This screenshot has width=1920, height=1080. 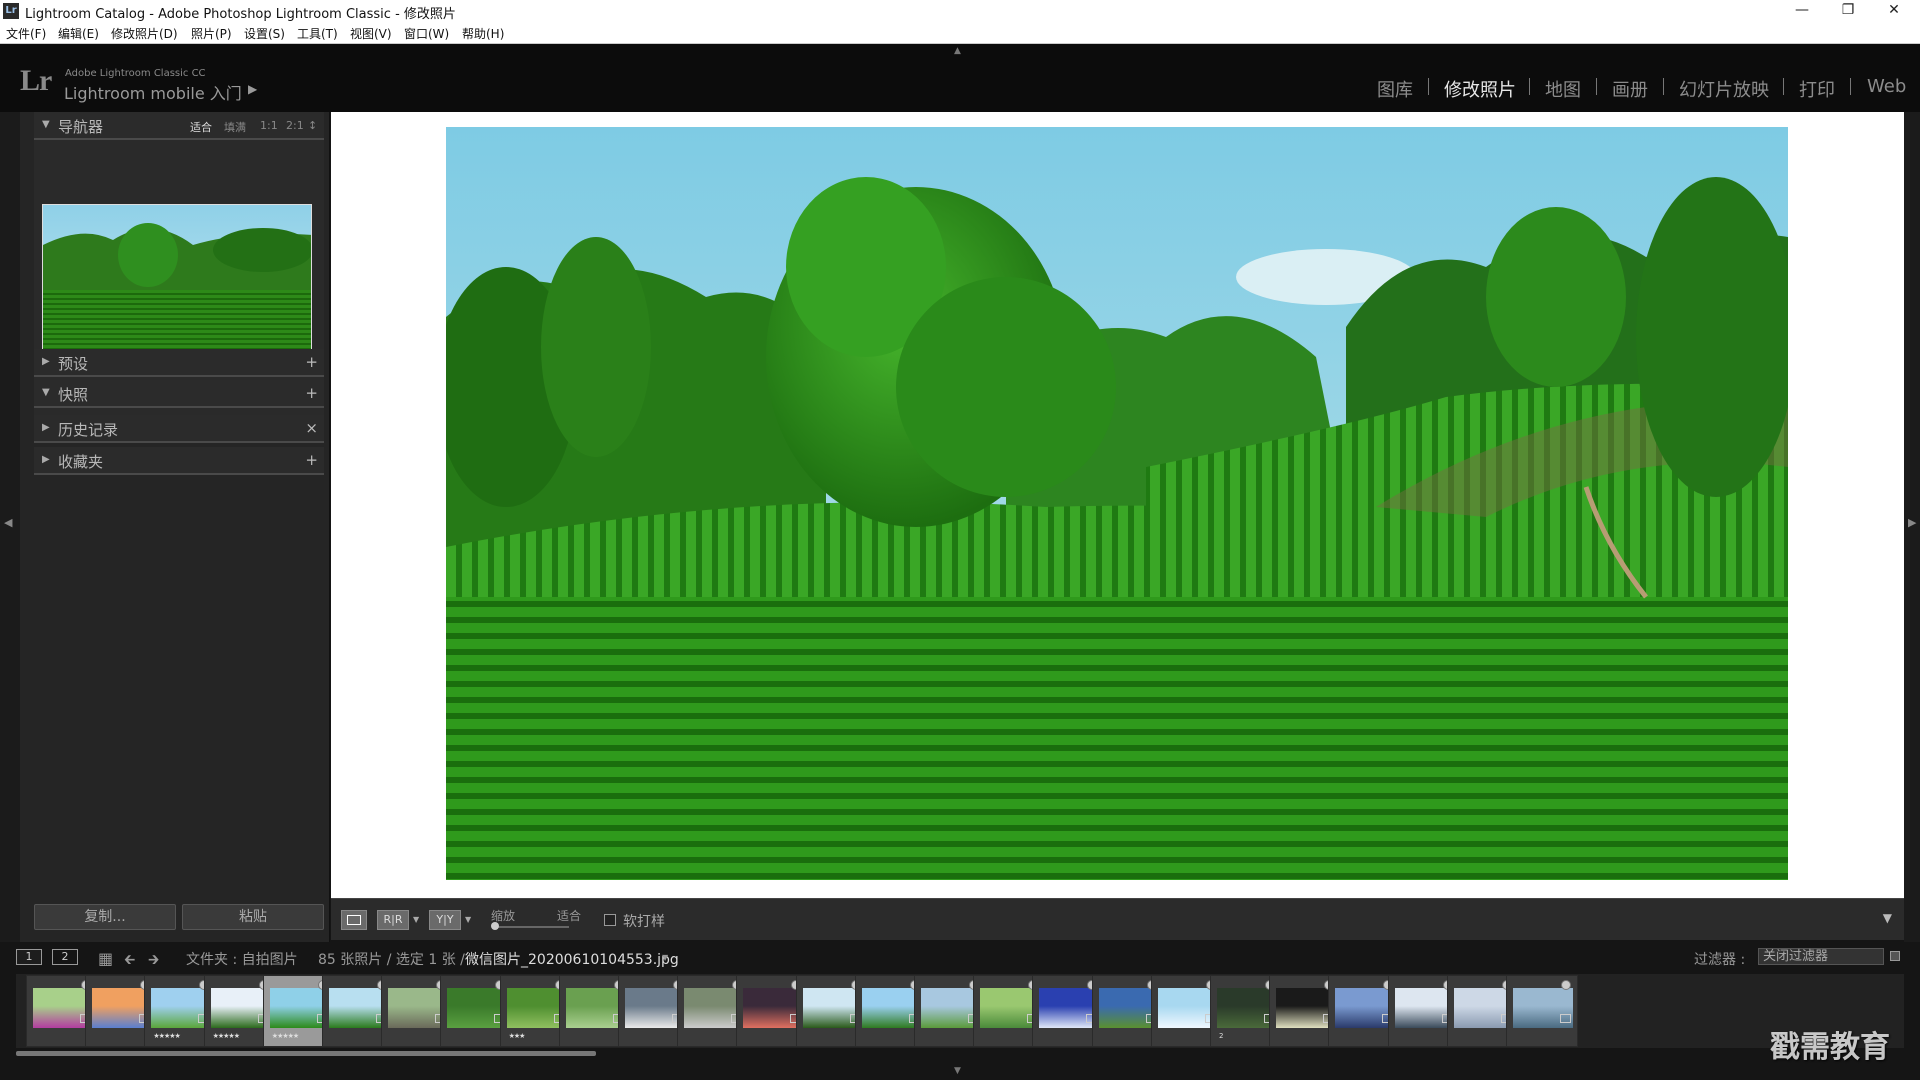 I want to click on menu-help: 帮助(H), so click(x=483, y=33).